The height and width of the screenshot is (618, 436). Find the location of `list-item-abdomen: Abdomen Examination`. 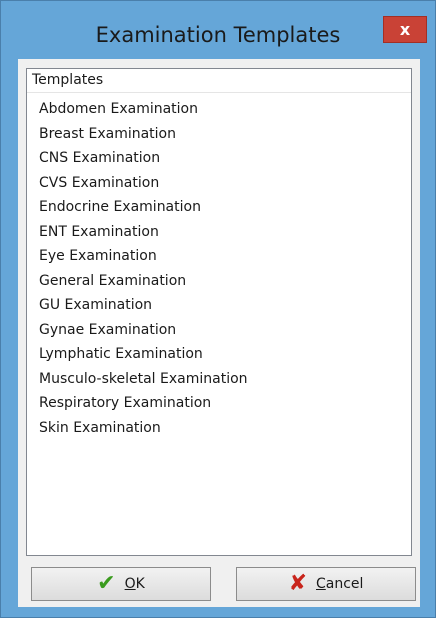

list-item-abdomen: Abdomen Examination is located at coordinates (219, 109).